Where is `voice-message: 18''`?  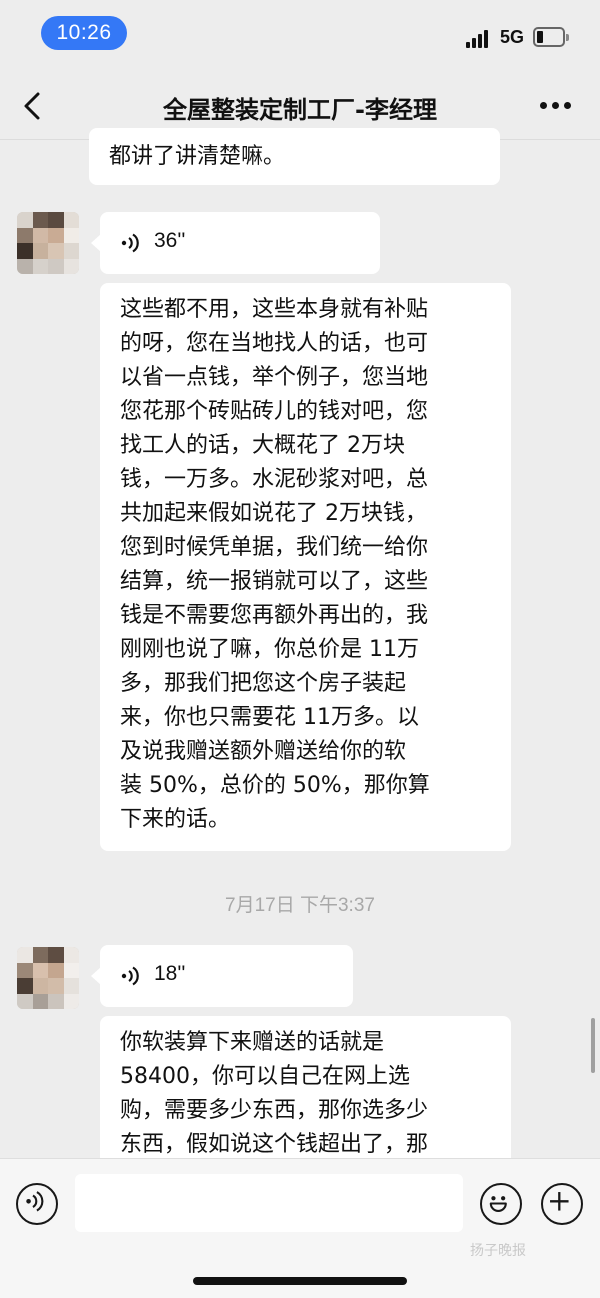
voice-message: 18'' is located at coordinates (222, 976).